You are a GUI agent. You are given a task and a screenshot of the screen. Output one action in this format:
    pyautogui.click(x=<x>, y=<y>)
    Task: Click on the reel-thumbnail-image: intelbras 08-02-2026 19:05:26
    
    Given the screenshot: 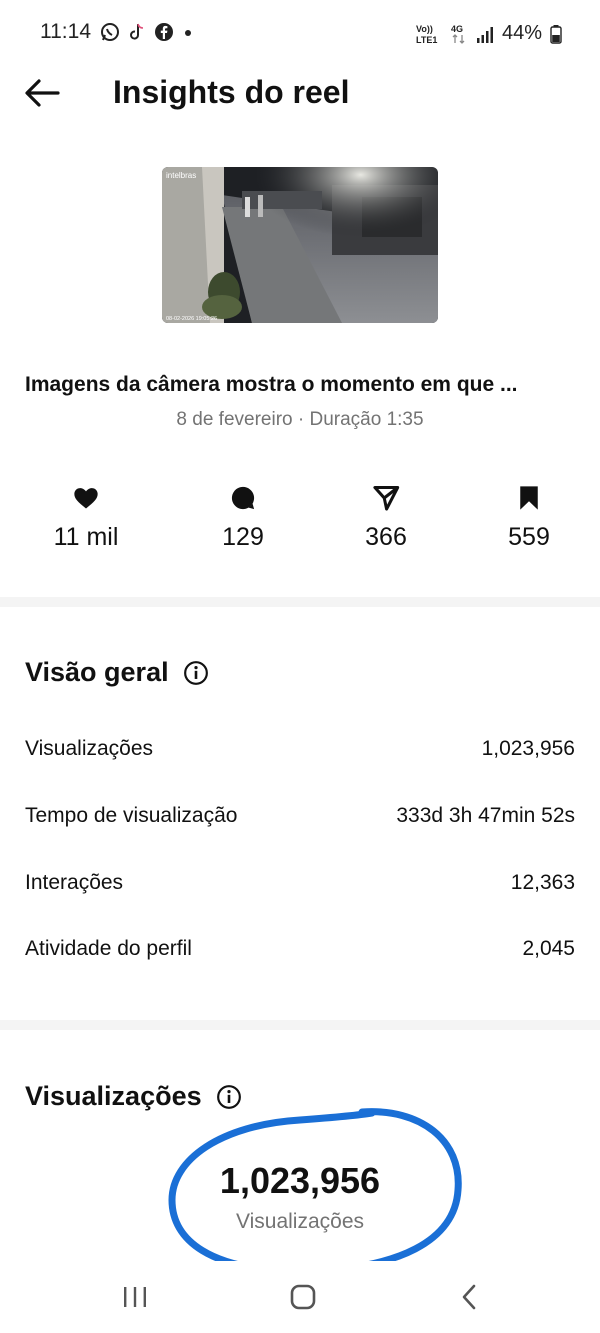 What is the action you would take?
    pyautogui.click(x=300, y=245)
    